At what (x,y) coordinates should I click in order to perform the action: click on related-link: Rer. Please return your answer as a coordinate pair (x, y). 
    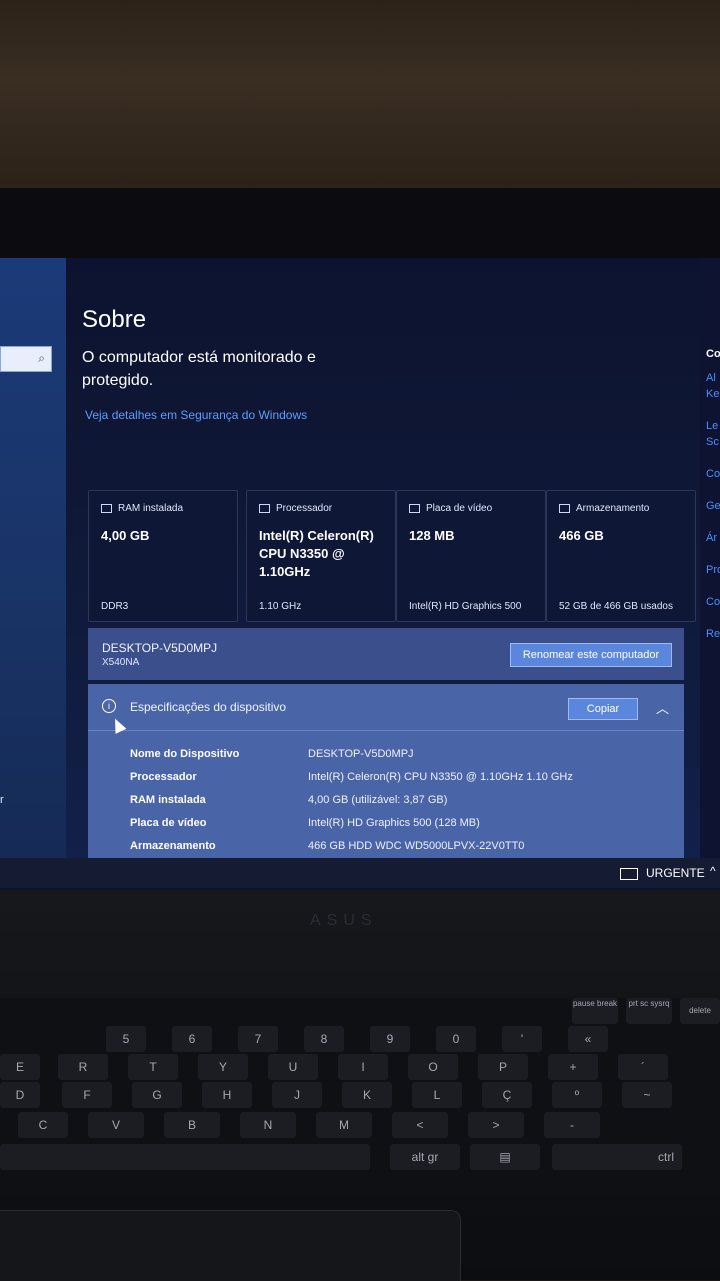
    Looking at the image, I should click on (713, 634).